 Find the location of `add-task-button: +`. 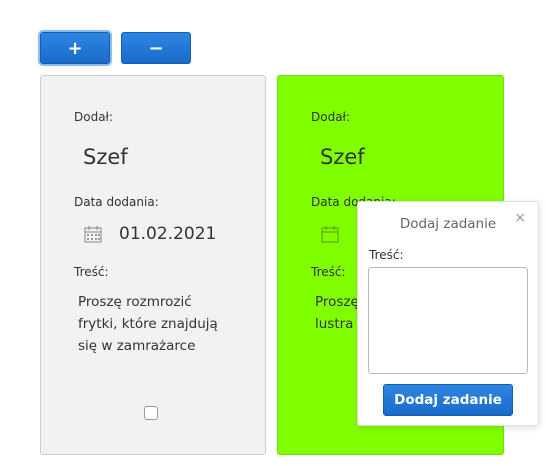

add-task-button: + is located at coordinates (75, 48).